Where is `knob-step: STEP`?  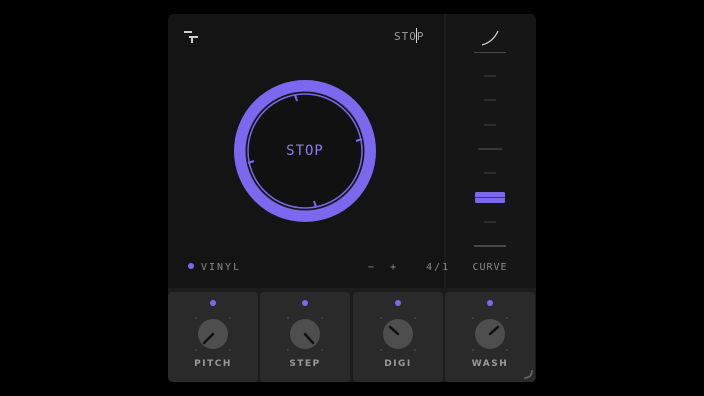 knob-step: STEP is located at coordinates (305, 337).